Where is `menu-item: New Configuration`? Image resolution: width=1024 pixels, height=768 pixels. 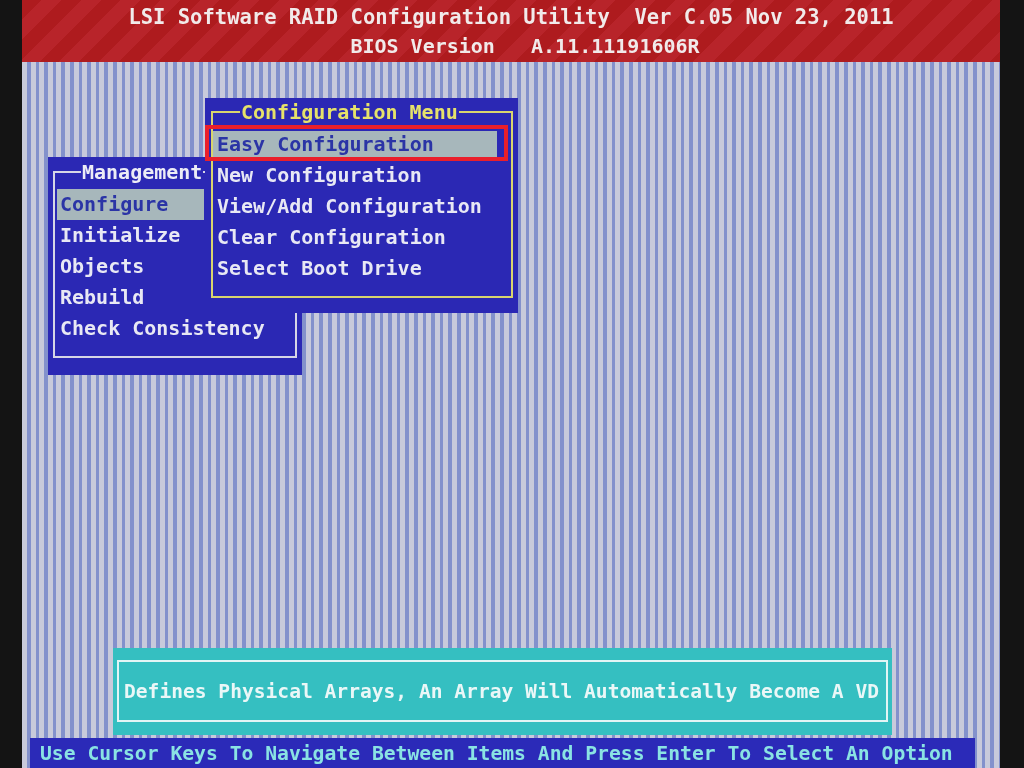 menu-item: New Configuration is located at coordinates (355, 175).